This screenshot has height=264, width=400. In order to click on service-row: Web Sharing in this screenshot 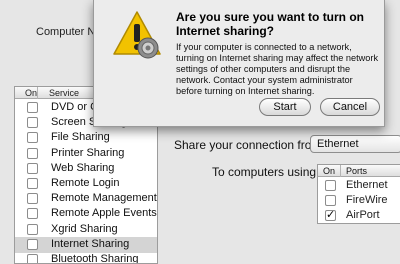, I will do `click(86, 169)`.